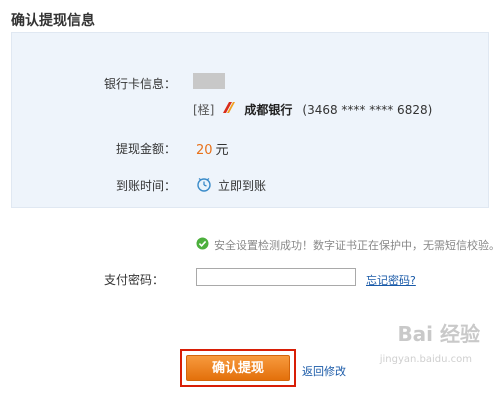 This screenshot has height=407, width=500. I want to click on security-message: 安全设置检测成功！数字证书正在保护中，无需短信校验。, so click(348, 245).